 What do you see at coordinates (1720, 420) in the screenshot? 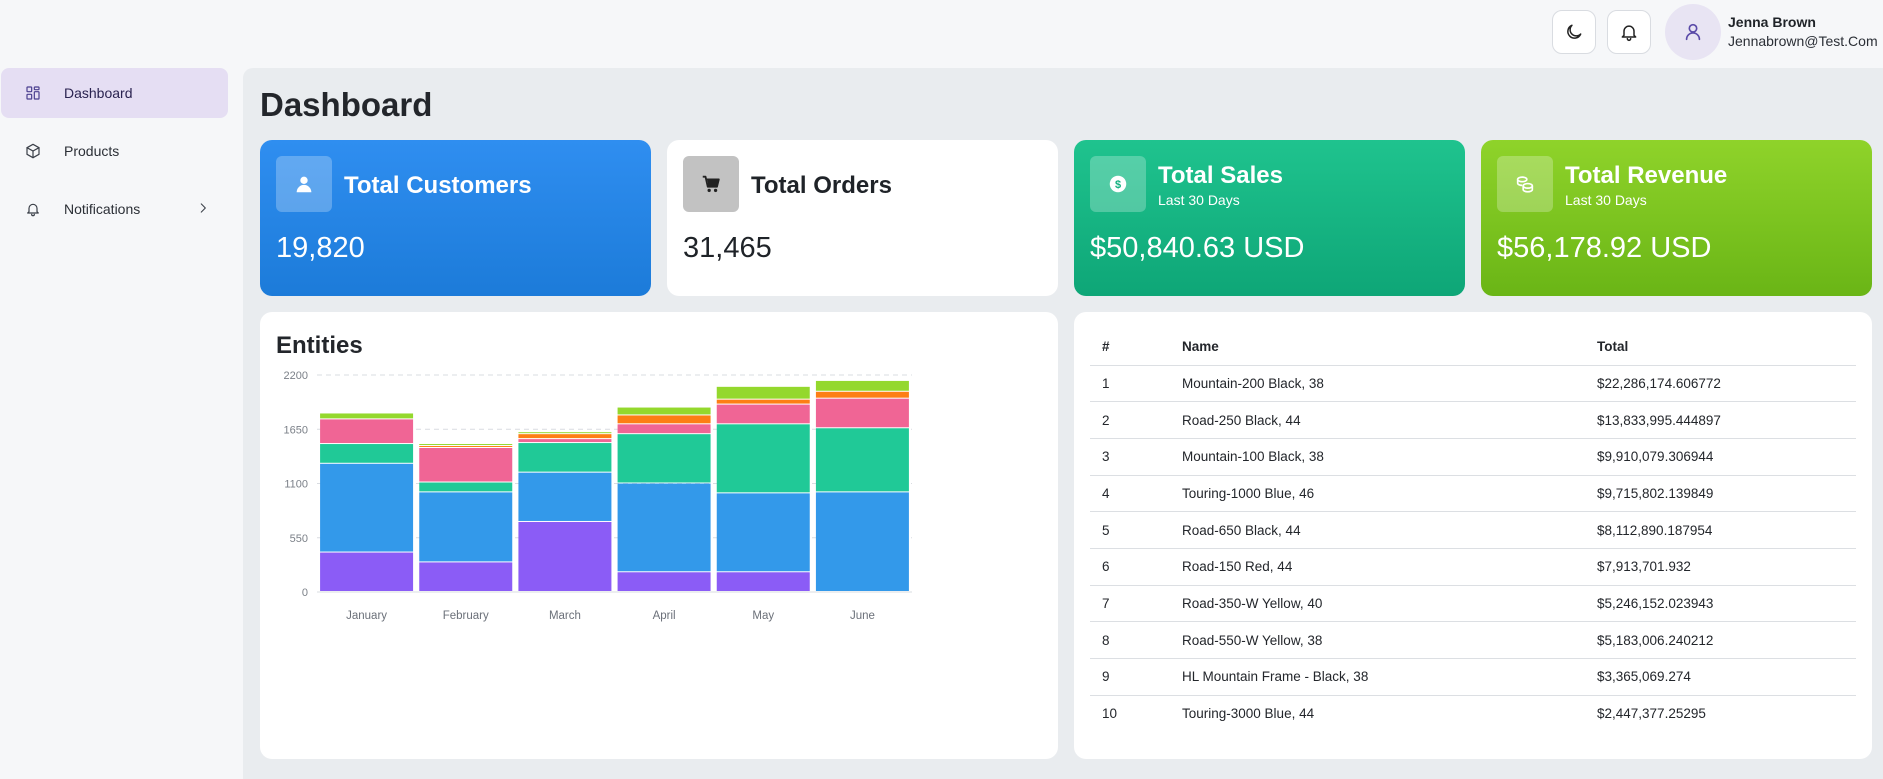
I see `cell-total: $13,833,995.444897` at bounding box center [1720, 420].